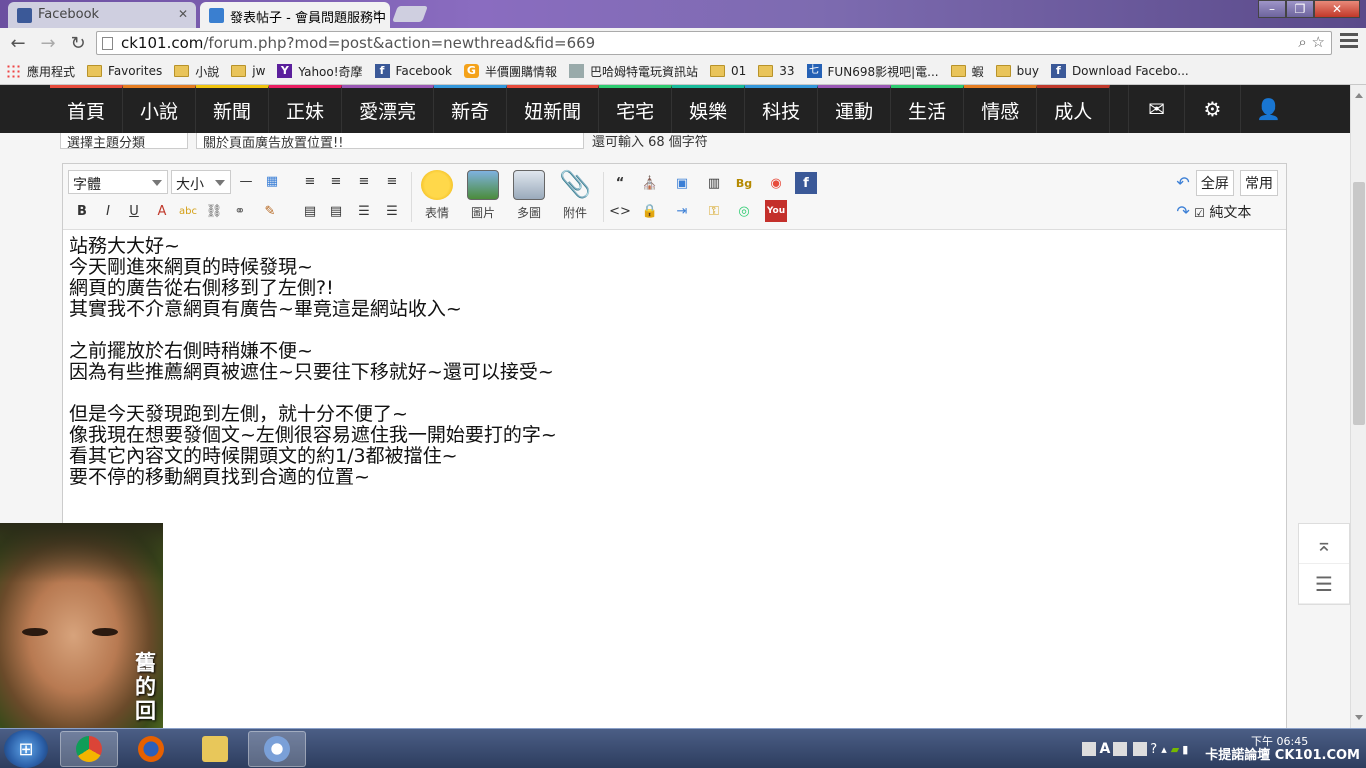  I want to click on nav-item: 小說, so click(160, 109).